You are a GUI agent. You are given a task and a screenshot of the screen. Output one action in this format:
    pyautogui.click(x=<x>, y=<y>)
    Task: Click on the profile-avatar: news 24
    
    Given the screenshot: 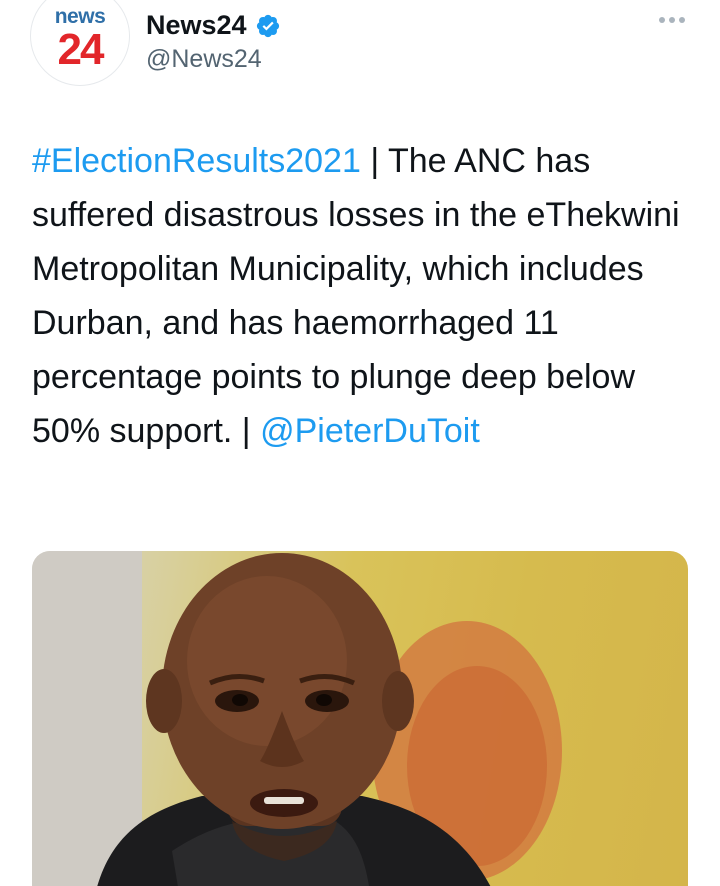 What is the action you would take?
    pyautogui.click(x=80, y=43)
    